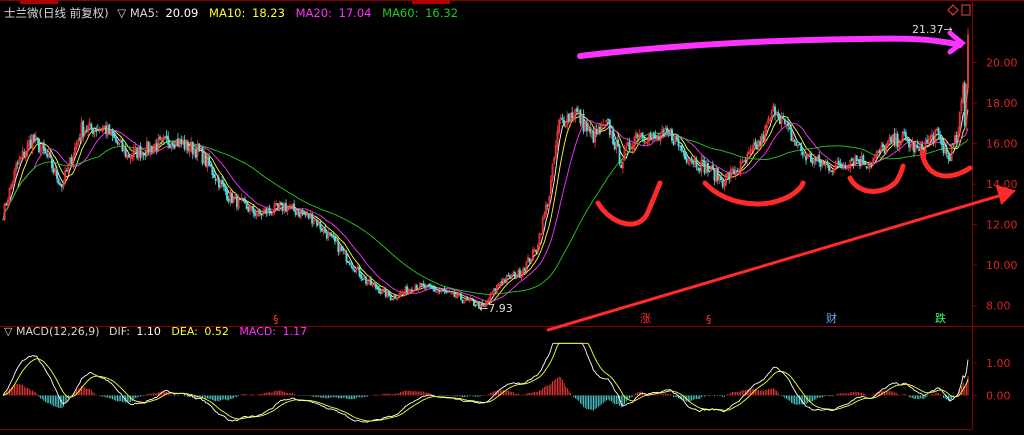 This screenshot has height=435, width=1024. What do you see at coordinates (119, 331) in the screenshot?
I see `dif-label: DIF:` at bounding box center [119, 331].